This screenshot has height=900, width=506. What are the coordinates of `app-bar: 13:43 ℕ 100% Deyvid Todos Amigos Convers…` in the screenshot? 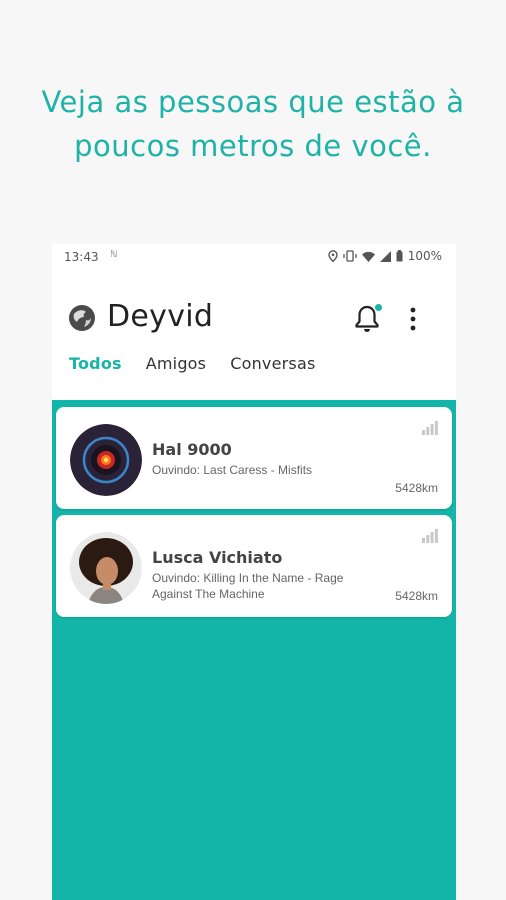 It's located at (254, 322).